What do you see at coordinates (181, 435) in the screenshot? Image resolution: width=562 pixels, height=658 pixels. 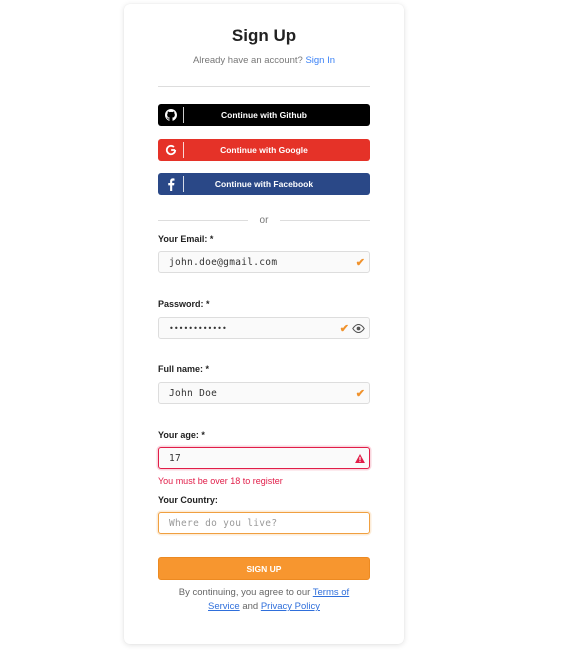 I see `age-label: Your age: *` at bounding box center [181, 435].